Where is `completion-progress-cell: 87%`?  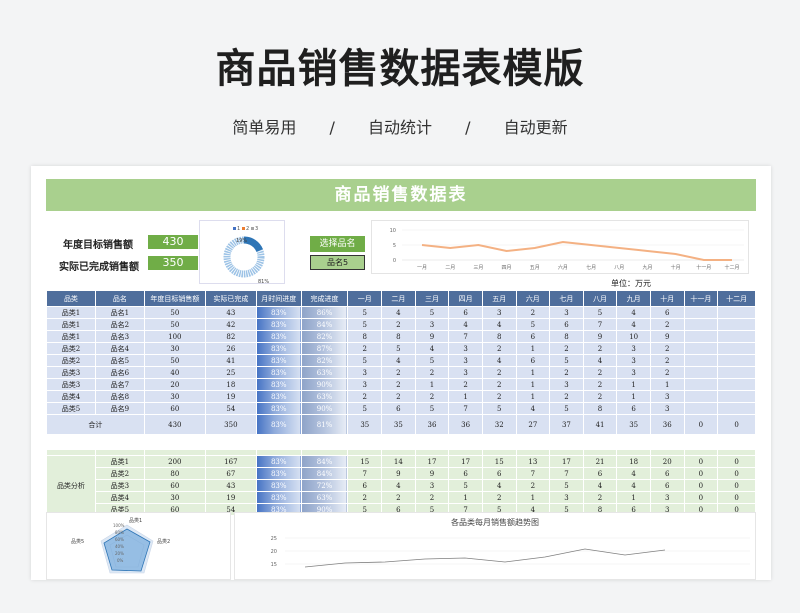
completion-progress-cell: 87% is located at coordinates (324, 348).